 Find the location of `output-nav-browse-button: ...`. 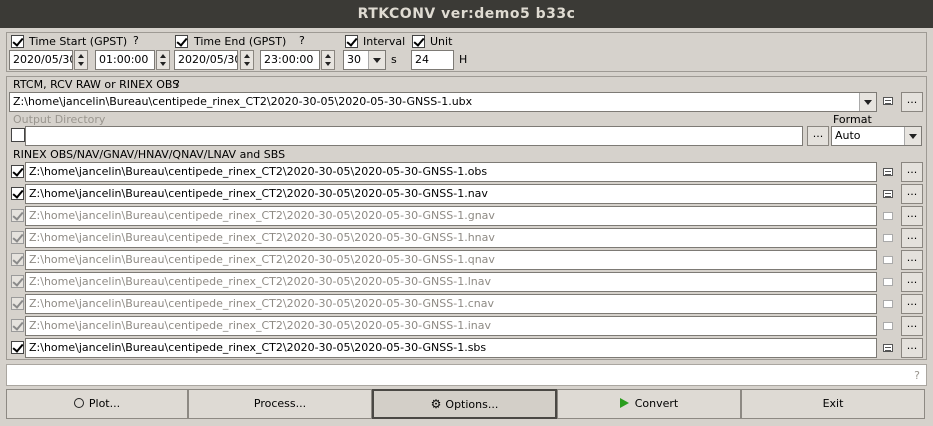

output-nav-browse-button: ... is located at coordinates (912, 194).